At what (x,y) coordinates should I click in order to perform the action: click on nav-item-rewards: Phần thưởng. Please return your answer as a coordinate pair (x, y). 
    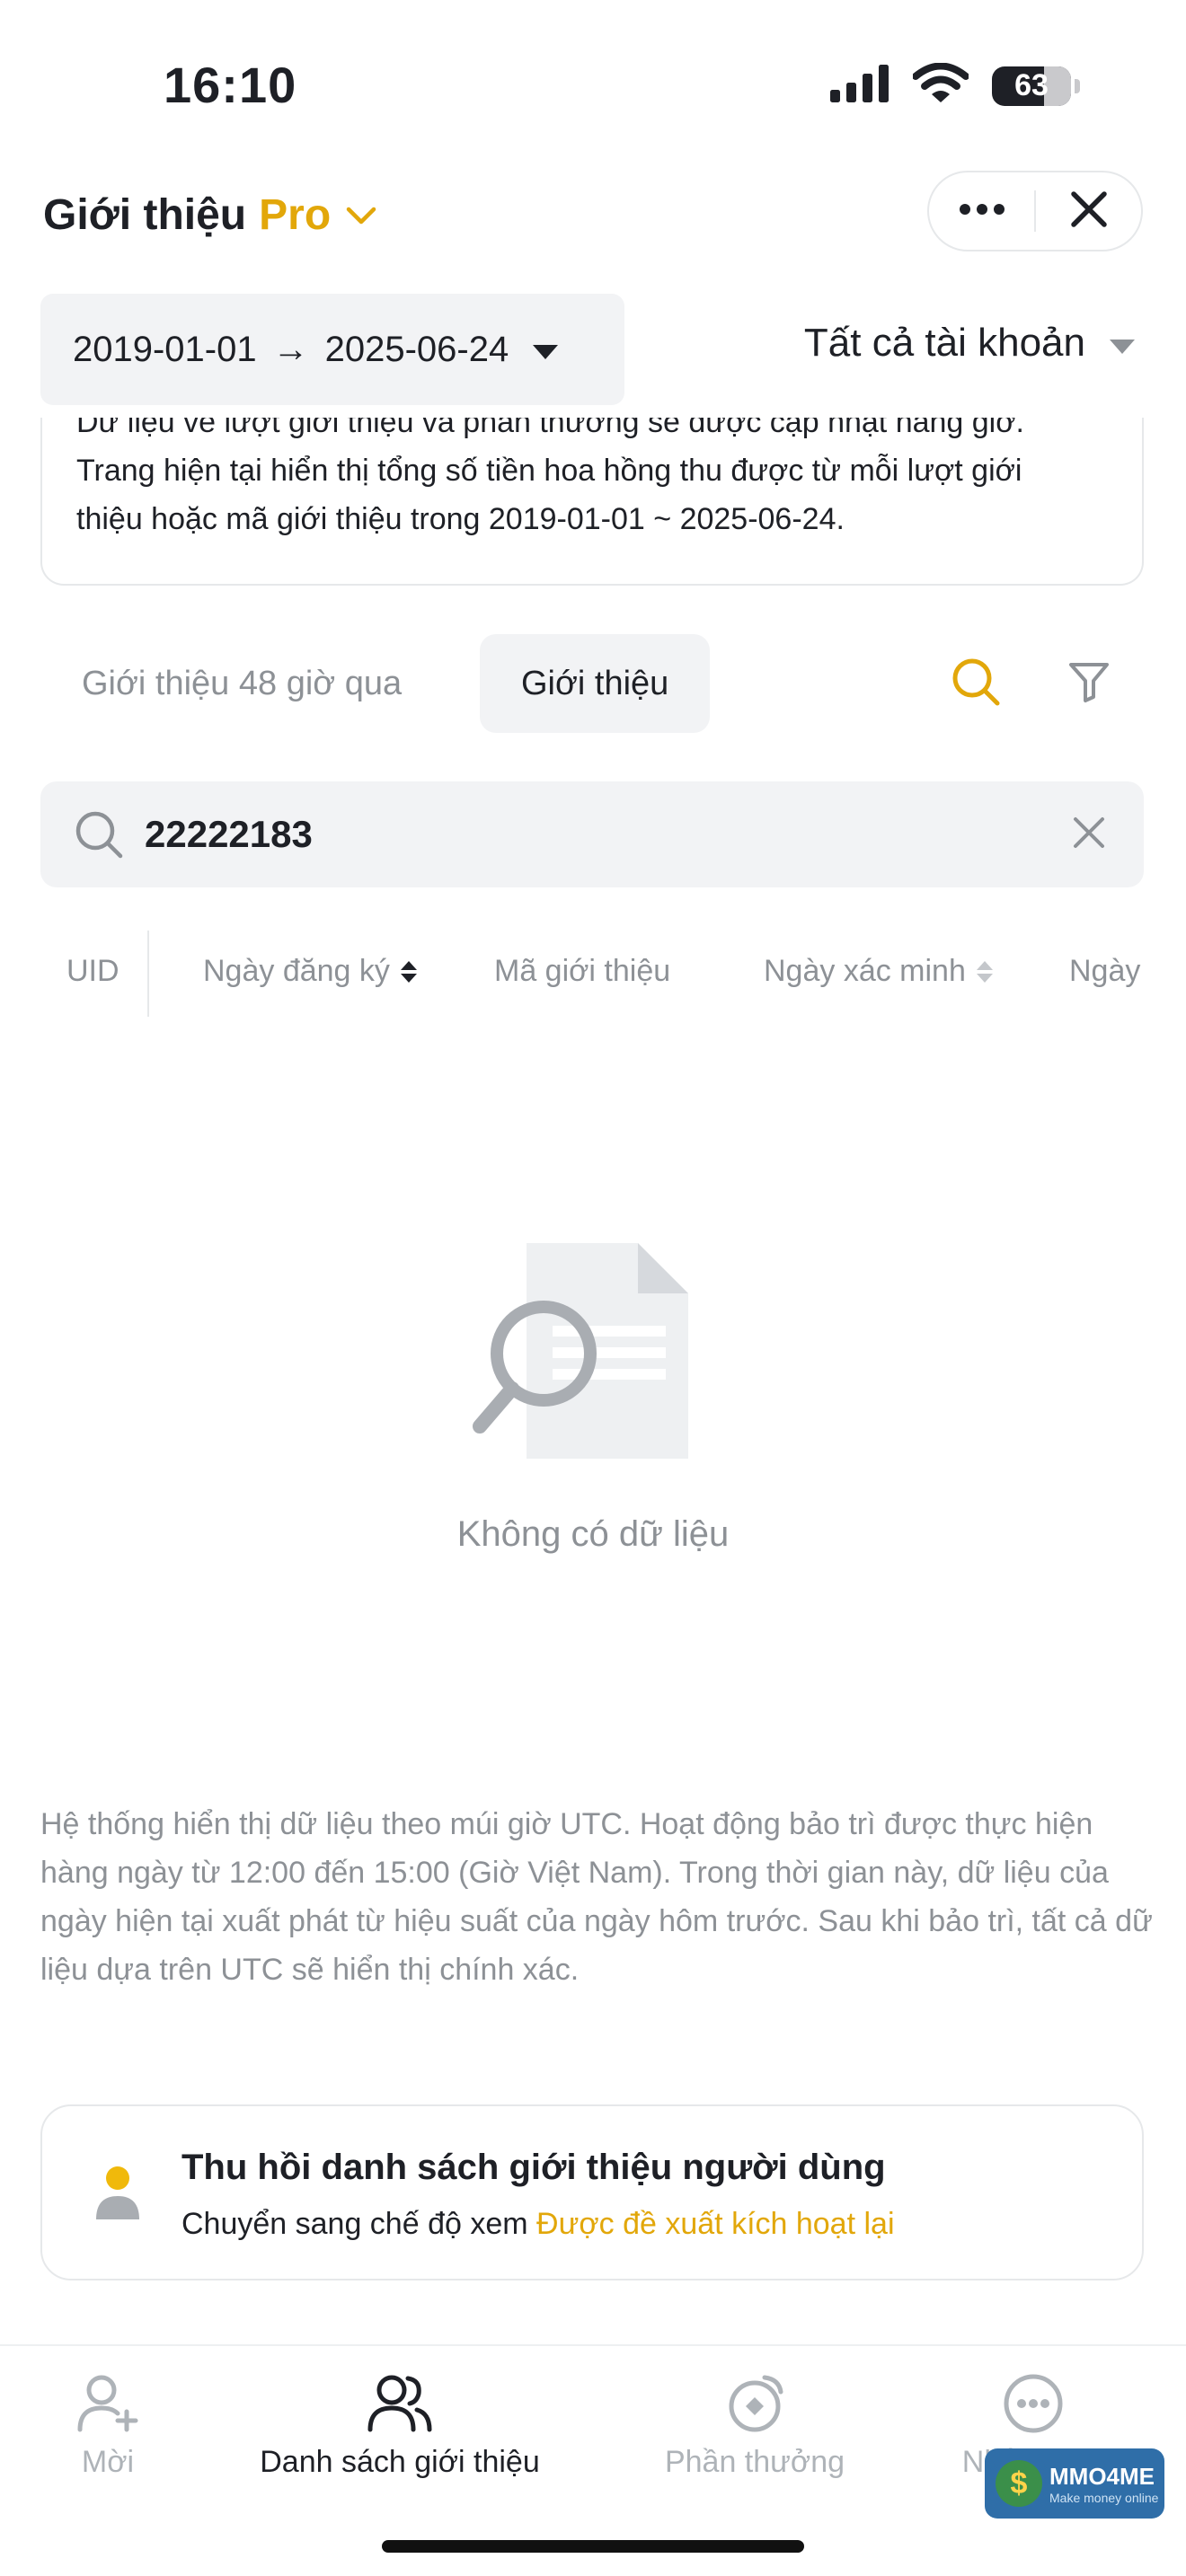
    Looking at the image, I should click on (755, 2424).